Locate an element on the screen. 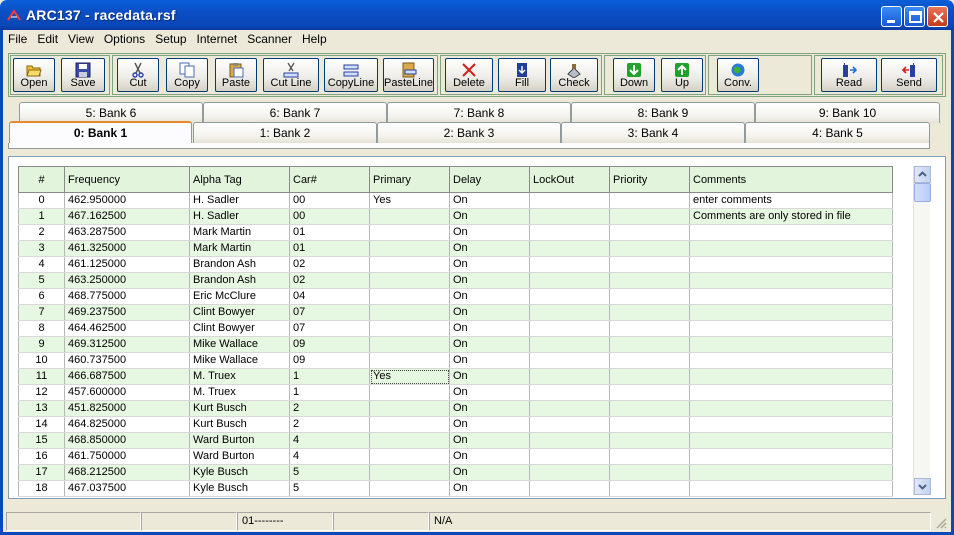  table-row: 5 463.250000 Brandon Ash 02 On is located at coordinates (455, 280).